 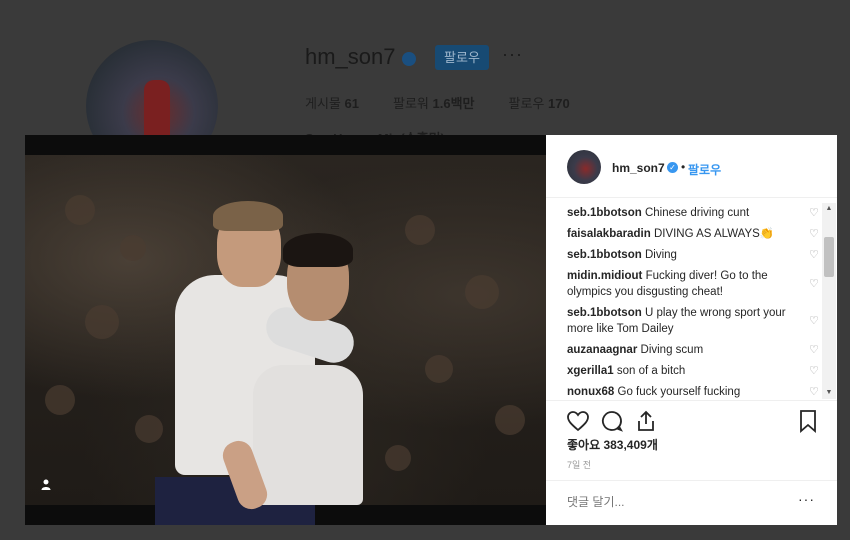 What do you see at coordinates (539, 103) in the screenshot?
I see `stat-following: 팔로우 170` at bounding box center [539, 103].